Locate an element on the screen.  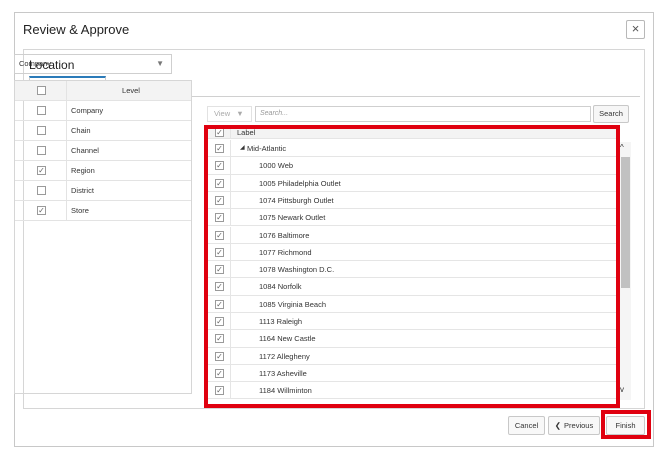
level-label: Channel is located at coordinates (85, 150).